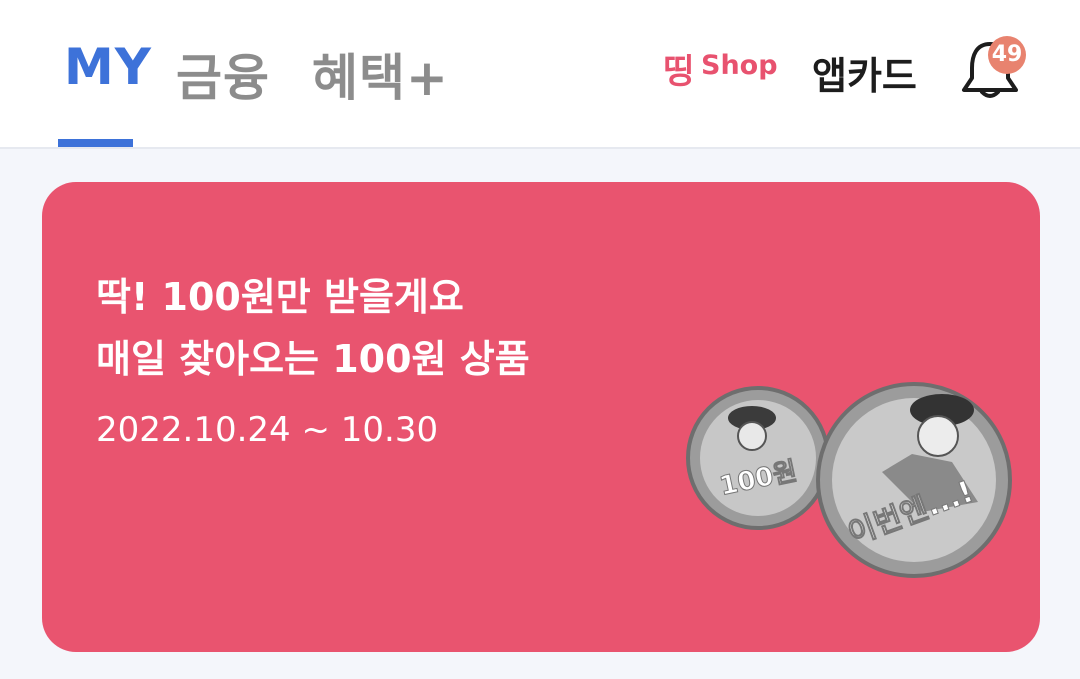 This screenshot has height=679, width=1080. I want to click on app-card-button: 앱카드, so click(864, 72).